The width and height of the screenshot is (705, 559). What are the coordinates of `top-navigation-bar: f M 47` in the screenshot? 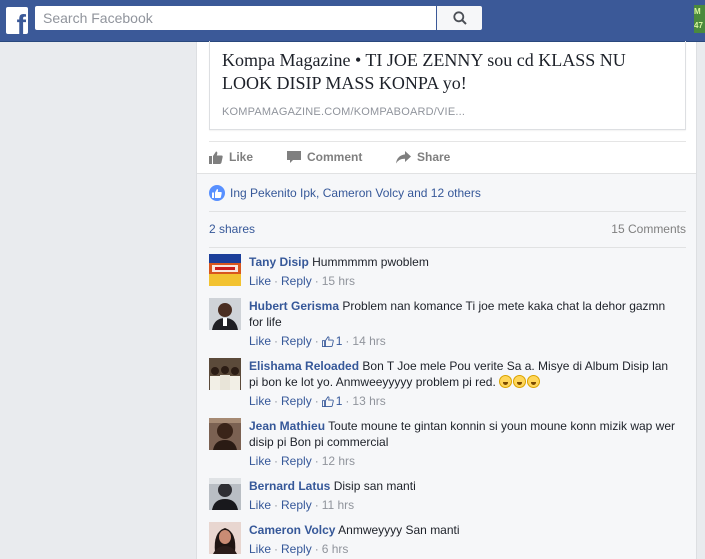 It's located at (352, 21).